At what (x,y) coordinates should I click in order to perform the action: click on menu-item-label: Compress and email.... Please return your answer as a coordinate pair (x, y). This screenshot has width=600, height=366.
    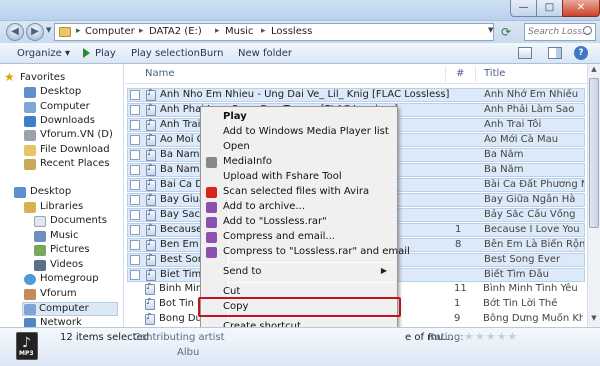
    Looking at the image, I should click on (279, 236).